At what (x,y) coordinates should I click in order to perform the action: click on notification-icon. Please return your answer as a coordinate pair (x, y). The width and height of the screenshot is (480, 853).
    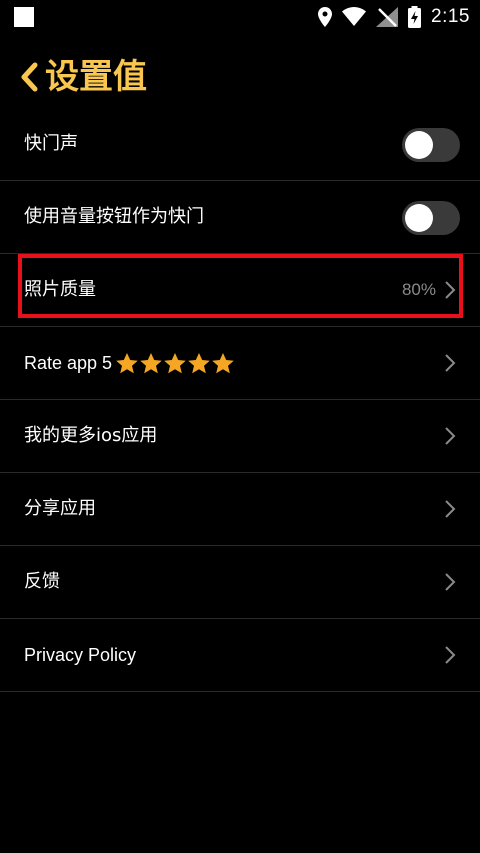
    Looking at the image, I should click on (24, 17).